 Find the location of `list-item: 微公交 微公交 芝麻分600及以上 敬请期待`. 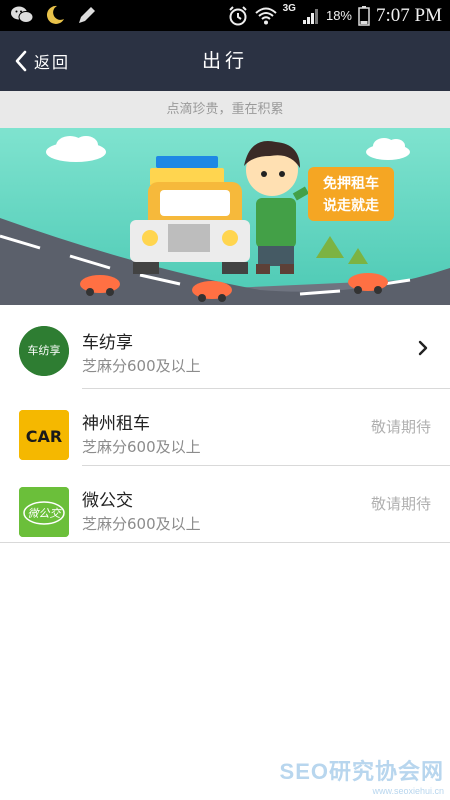

list-item: 微公交 微公交 芝麻分600及以上 敬请期待 is located at coordinates (225, 504).